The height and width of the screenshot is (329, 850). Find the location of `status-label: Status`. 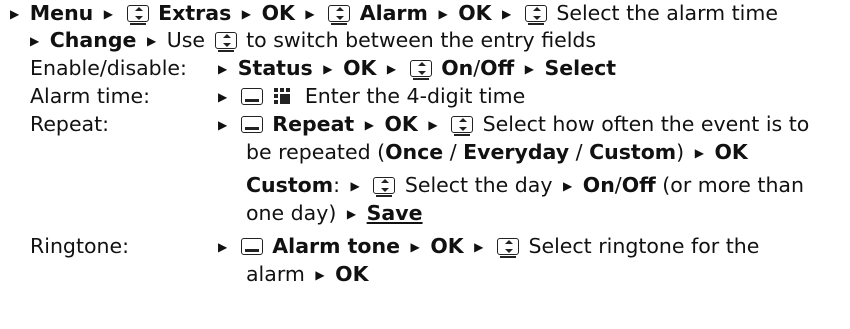

status-label: Status is located at coordinates (275, 68).